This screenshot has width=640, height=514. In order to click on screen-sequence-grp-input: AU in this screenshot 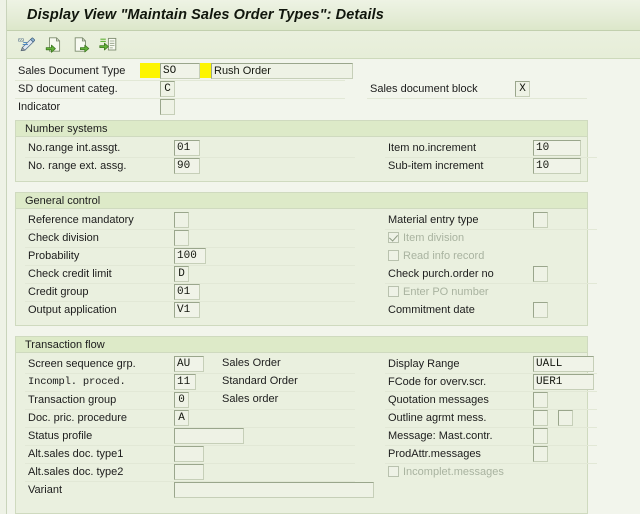, I will do `click(189, 364)`.